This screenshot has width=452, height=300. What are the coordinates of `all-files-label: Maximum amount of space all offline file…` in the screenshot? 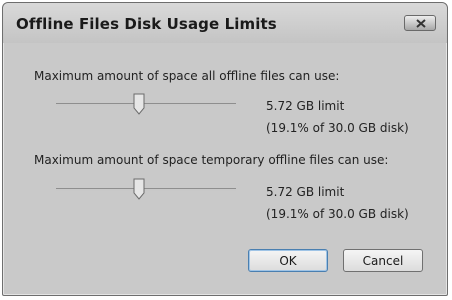 It's located at (187, 76).